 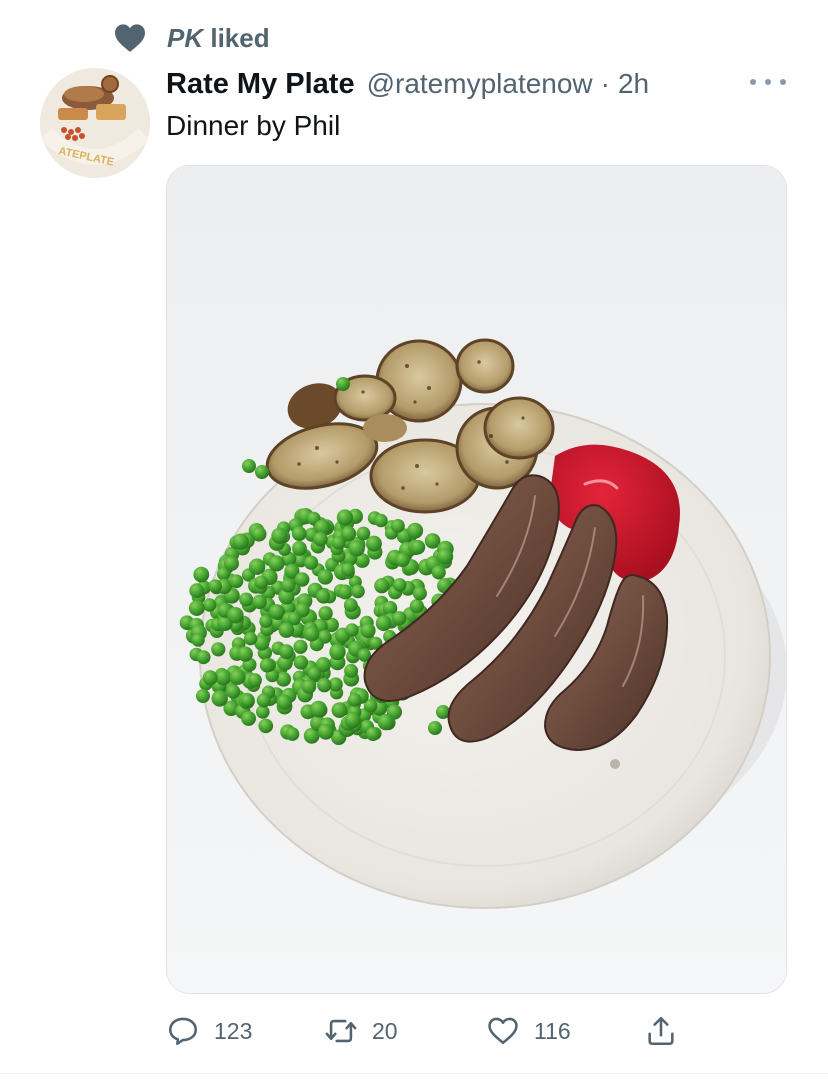 I want to click on timestamp: 2h, so click(x=633, y=84).